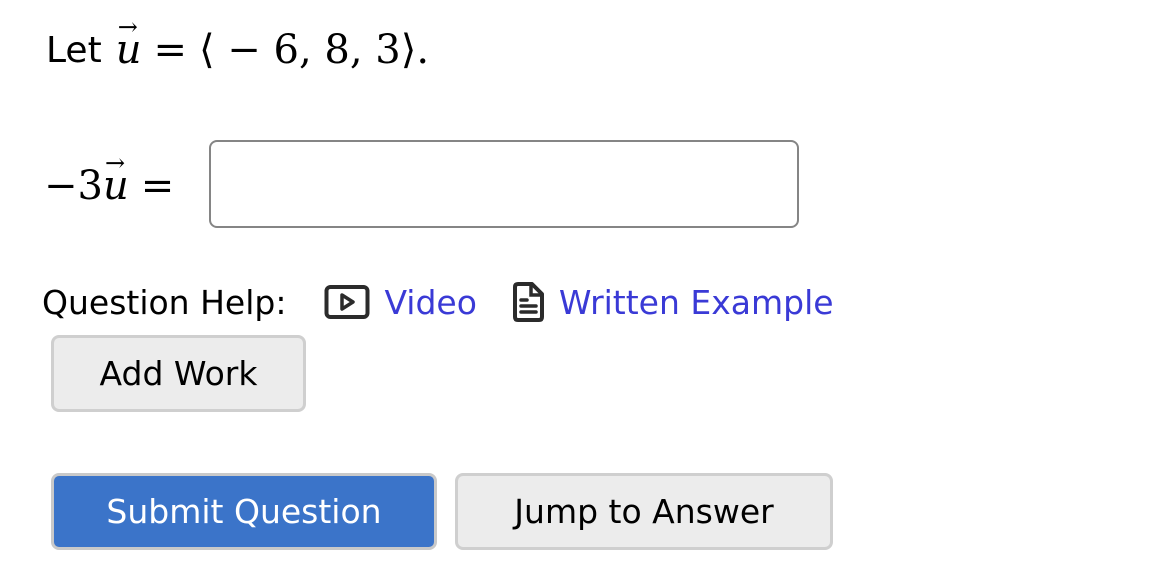 This screenshot has height=562, width=1170. Describe the element at coordinates (170, 50) in the screenshot. I see `equals-sign: =` at that location.